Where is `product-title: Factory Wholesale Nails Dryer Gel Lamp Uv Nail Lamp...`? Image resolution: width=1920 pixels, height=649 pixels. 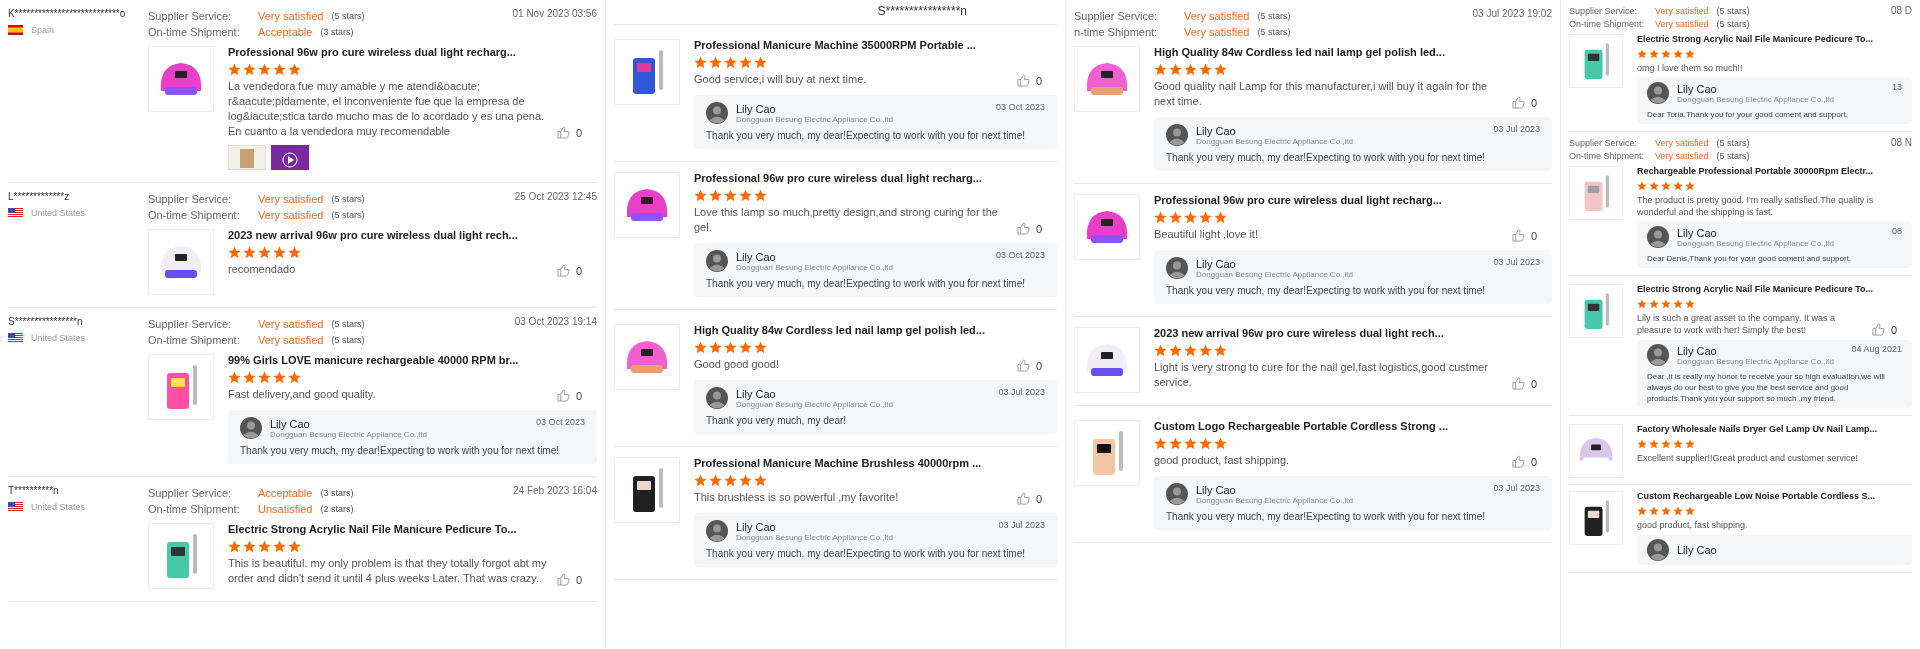 product-title: Factory Wholesale Nails Dryer Gel Lamp Uv Nail Lamp... is located at coordinates (1757, 429).